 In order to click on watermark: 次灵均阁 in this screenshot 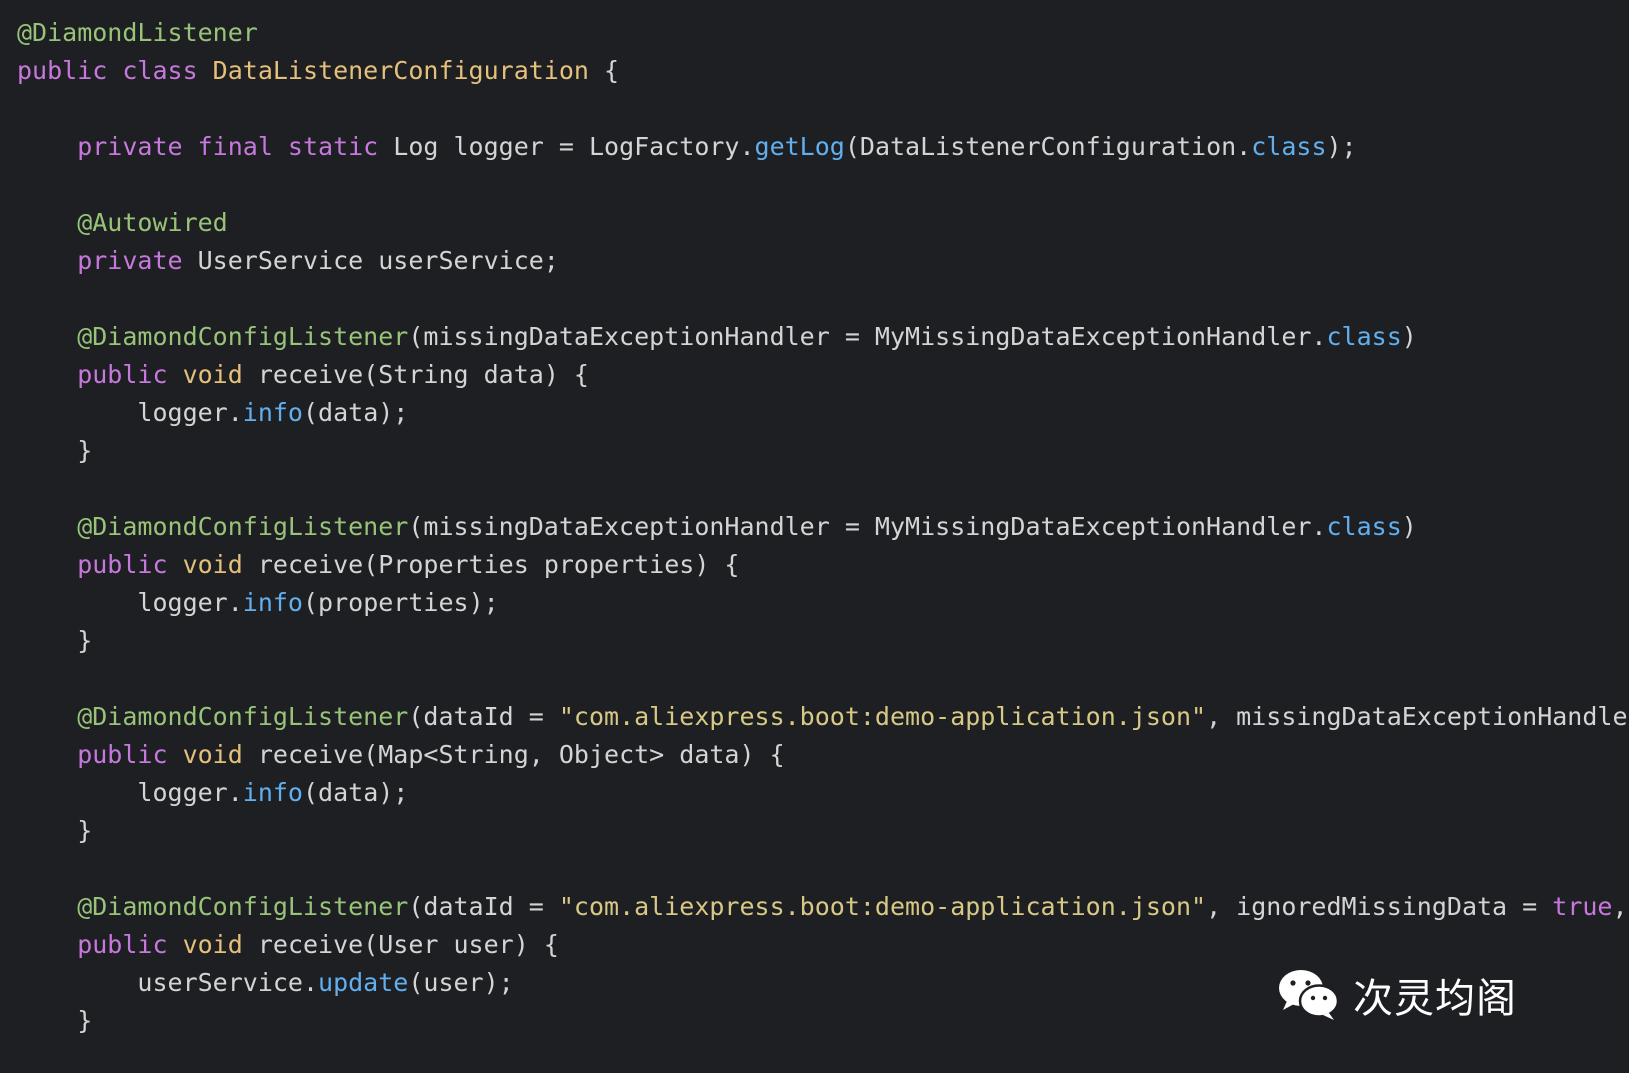, I will do `click(1397, 995)`.